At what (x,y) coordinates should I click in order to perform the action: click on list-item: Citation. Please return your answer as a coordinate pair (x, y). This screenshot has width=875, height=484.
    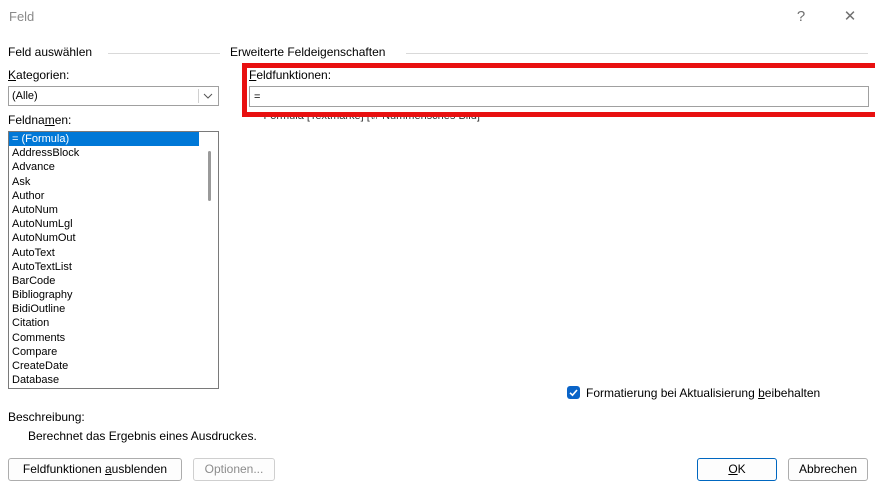
    Looking at the image, I should click on (113, 323).